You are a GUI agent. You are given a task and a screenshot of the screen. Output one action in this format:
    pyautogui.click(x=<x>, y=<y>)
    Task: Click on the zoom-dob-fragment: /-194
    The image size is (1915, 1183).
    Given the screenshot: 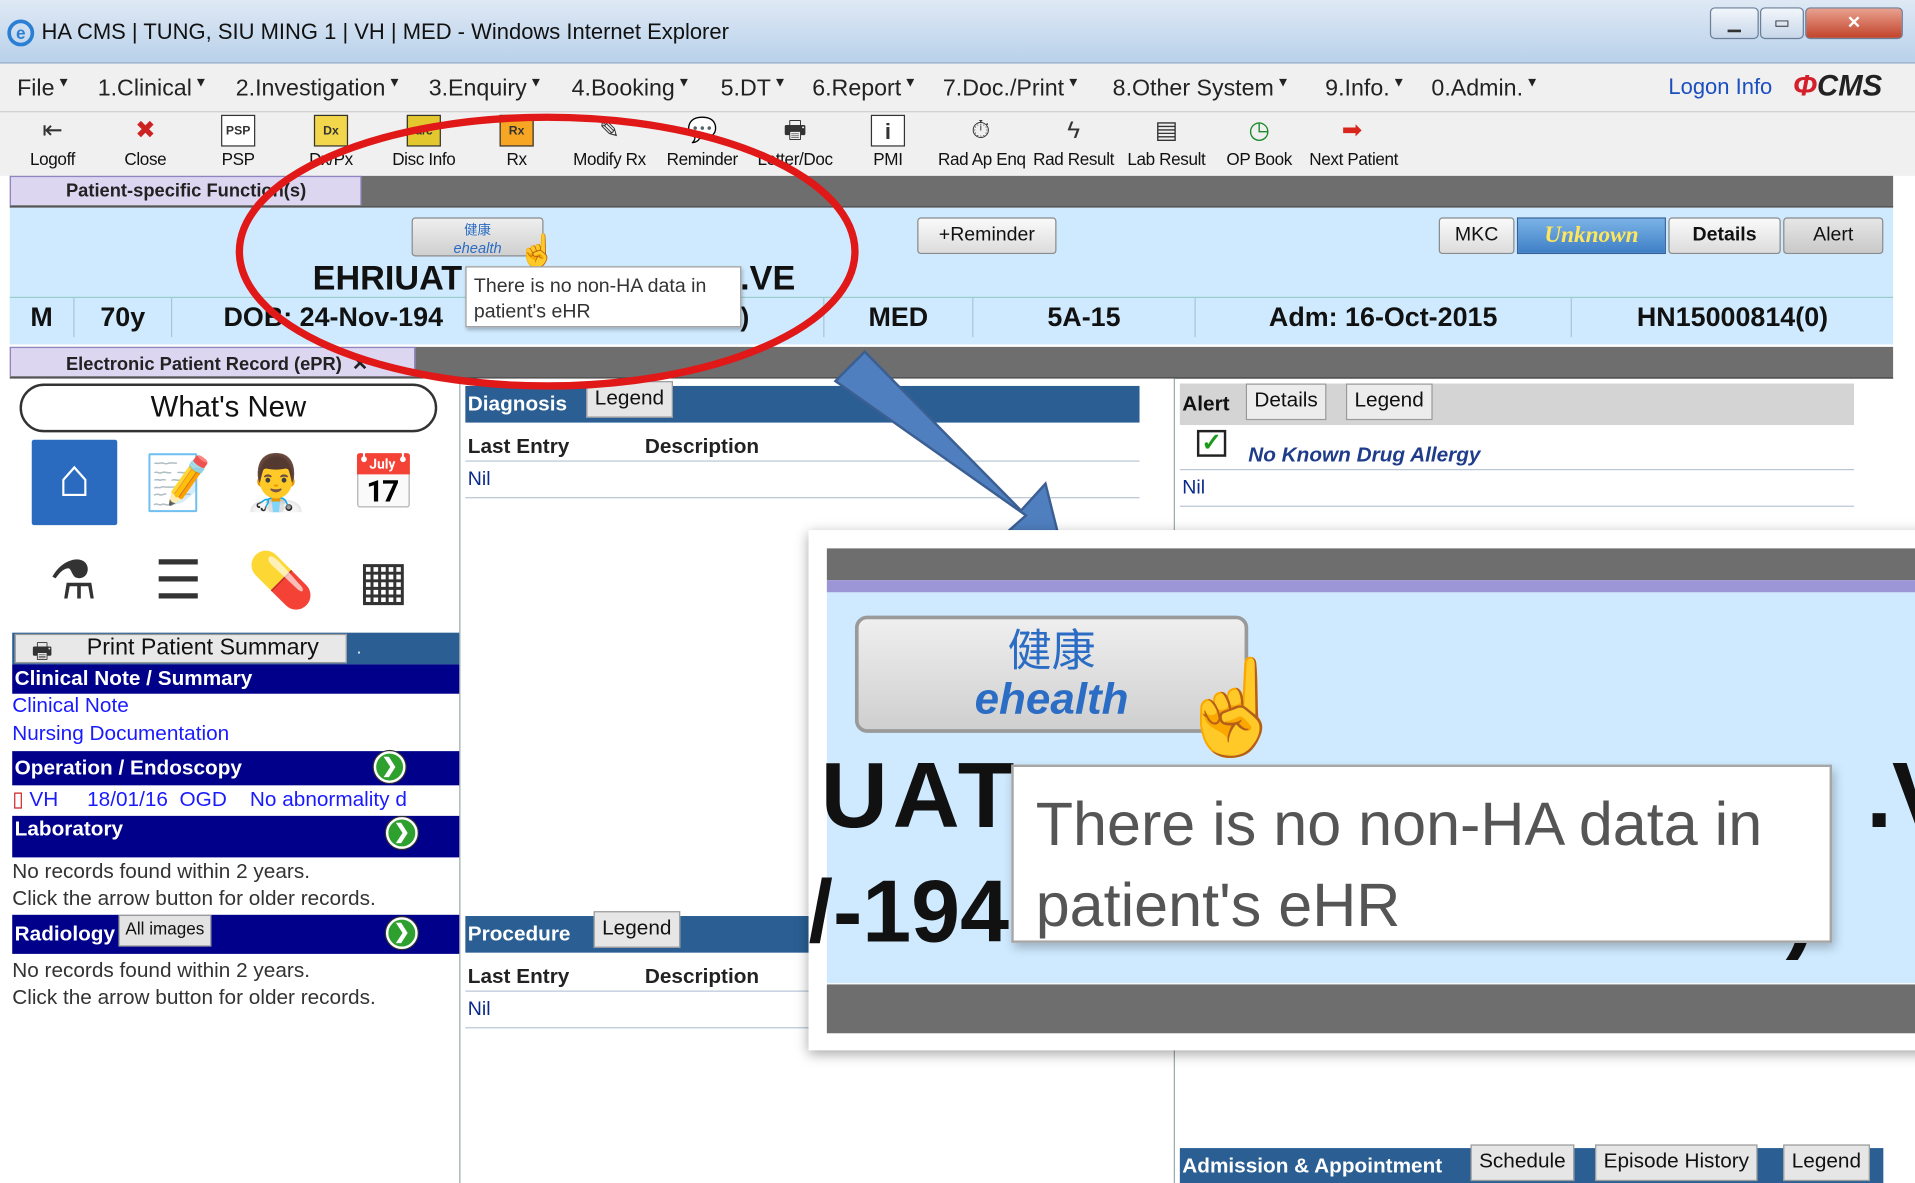 What is the action you would take?
    pyautogui.click(x=908, y=912)
    